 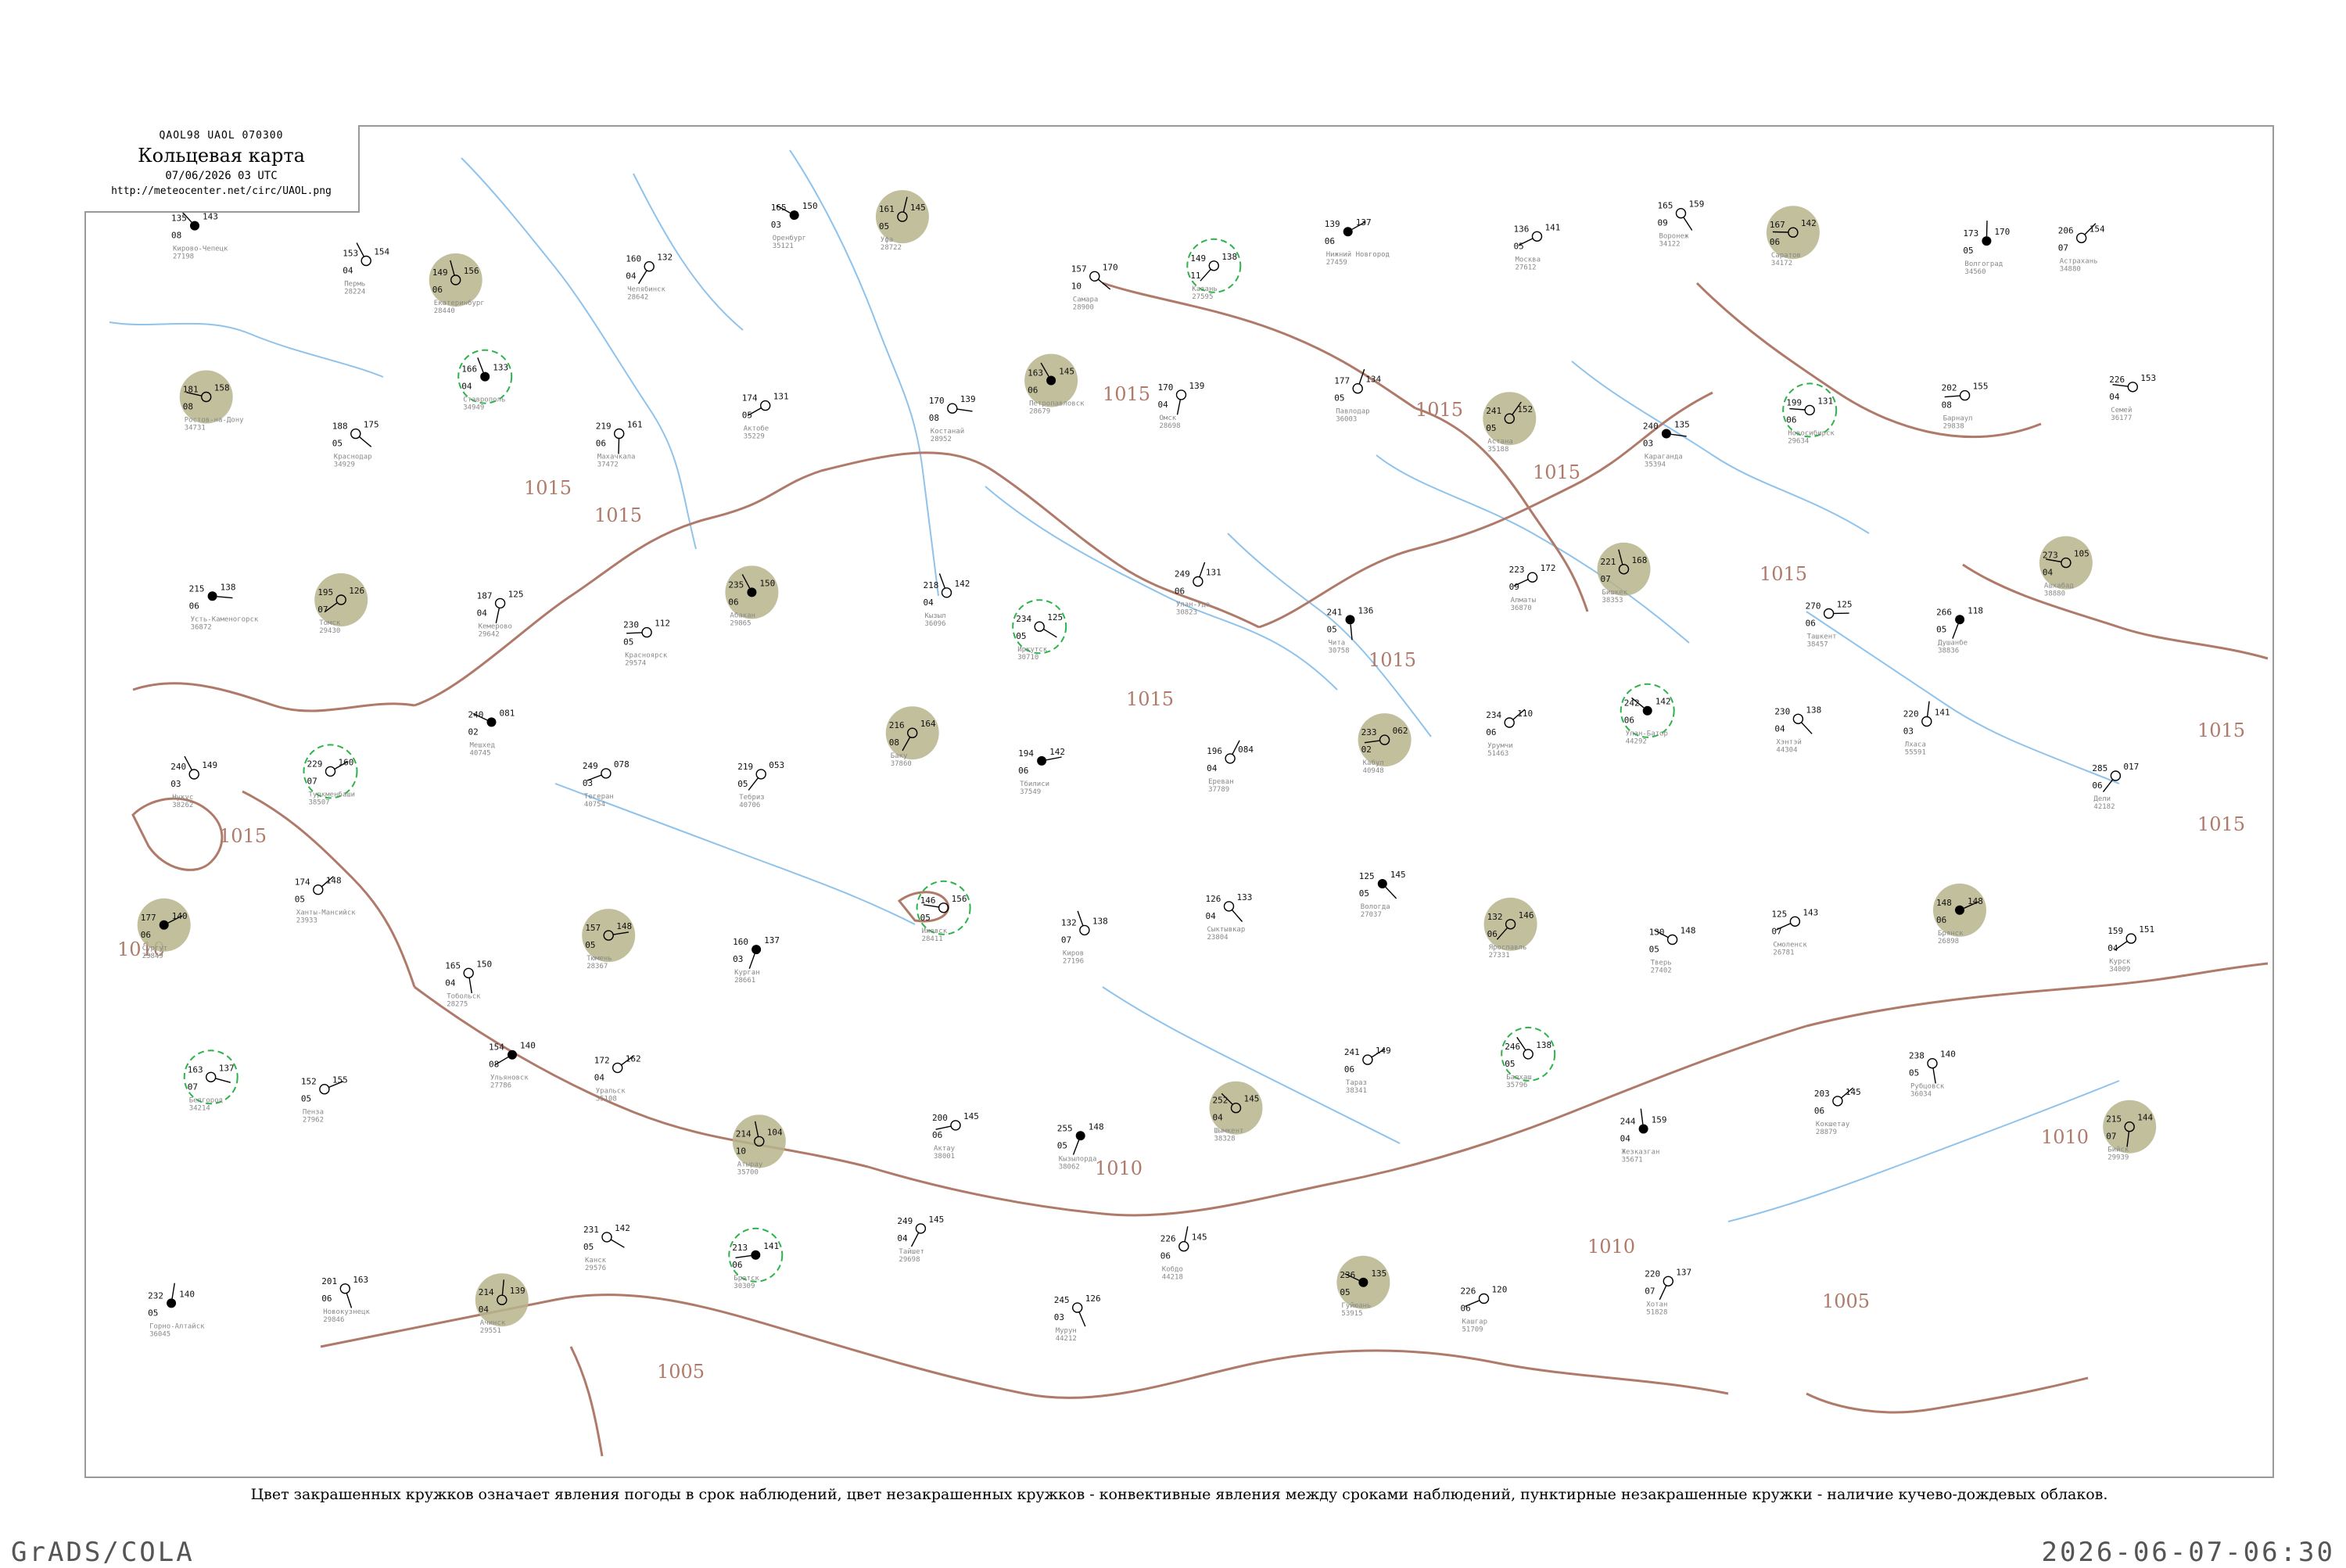 What do you see at coordinates (1794, 236) in the screenshot?
I see `station-marker: 16706142Саратов34172` at bounding box center [1794, 236].